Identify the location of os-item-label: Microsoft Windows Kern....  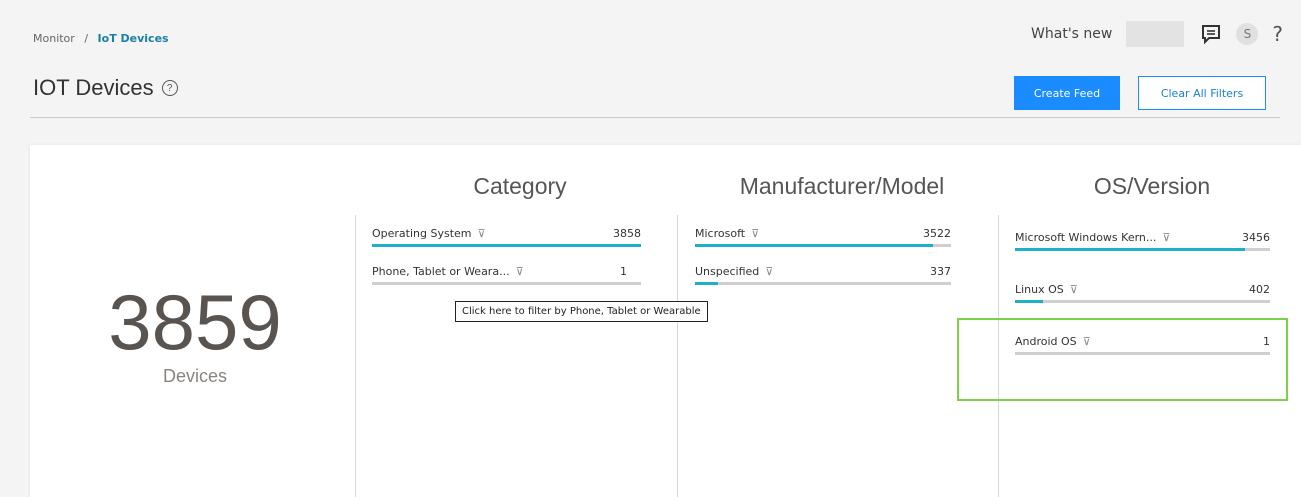
(1086, 237).